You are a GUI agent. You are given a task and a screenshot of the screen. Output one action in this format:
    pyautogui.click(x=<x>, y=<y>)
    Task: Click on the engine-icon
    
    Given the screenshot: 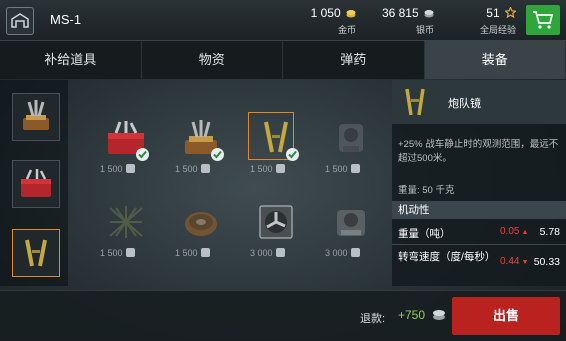 What is the action you would take?
    pyautogui.click(x=351, y=222)
    